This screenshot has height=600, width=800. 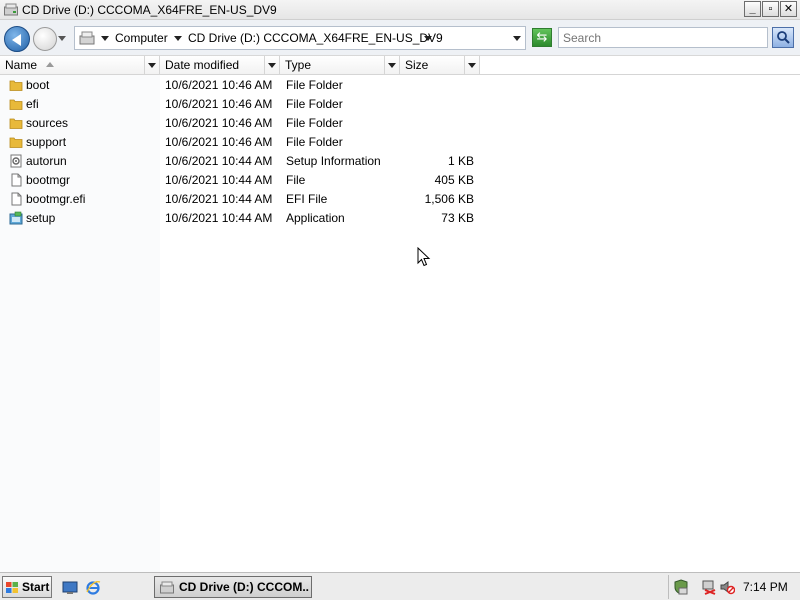 I want to click on file-type: Setup Information, so click(x=333, y=161).